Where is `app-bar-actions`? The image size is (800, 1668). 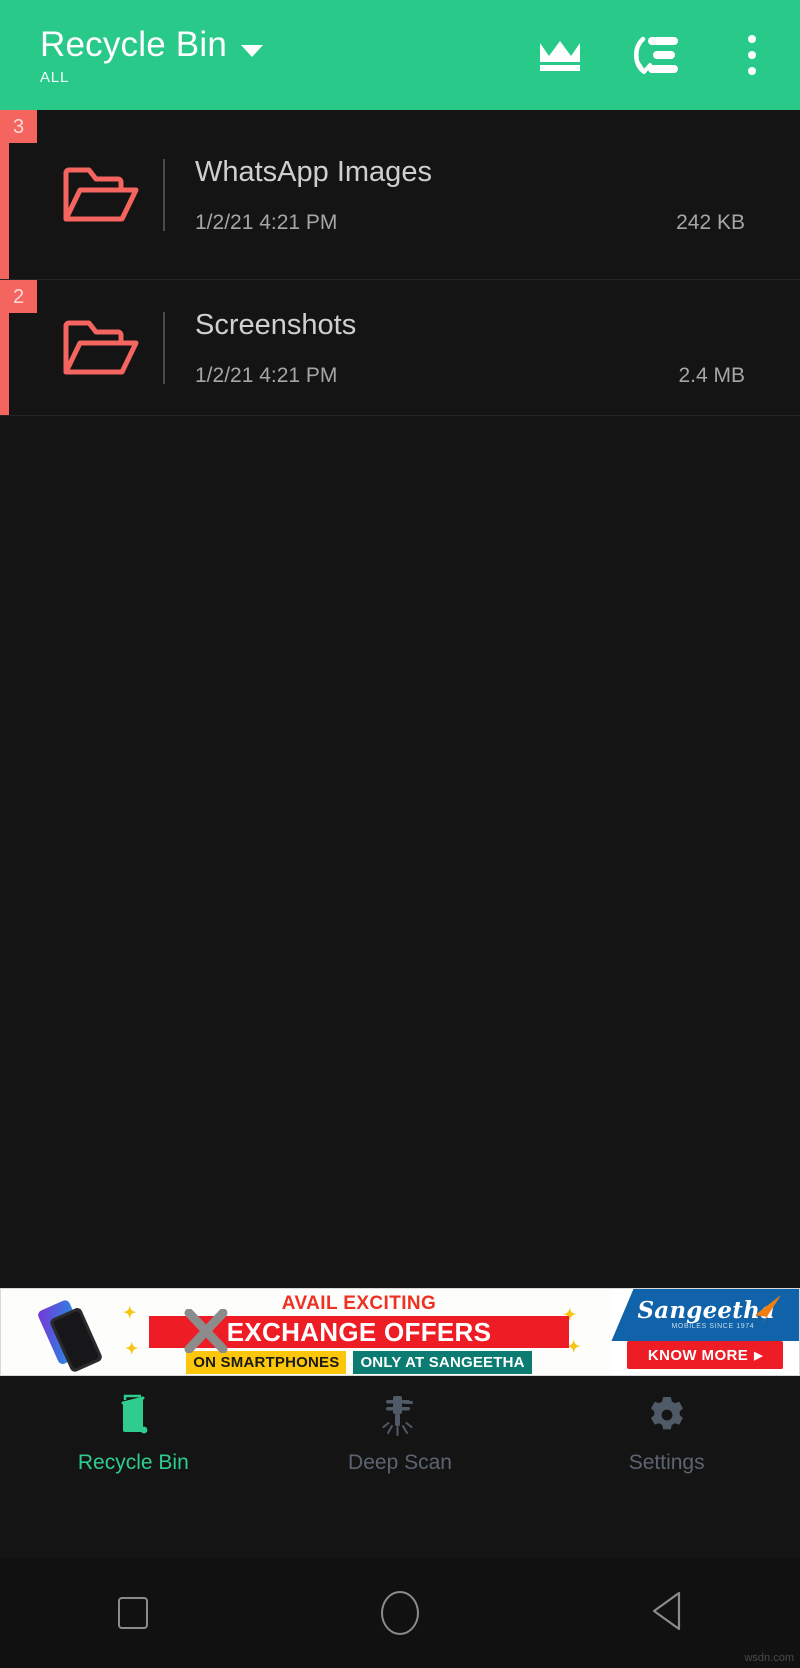
app-bar-actions is located at coordinates (656, 55).